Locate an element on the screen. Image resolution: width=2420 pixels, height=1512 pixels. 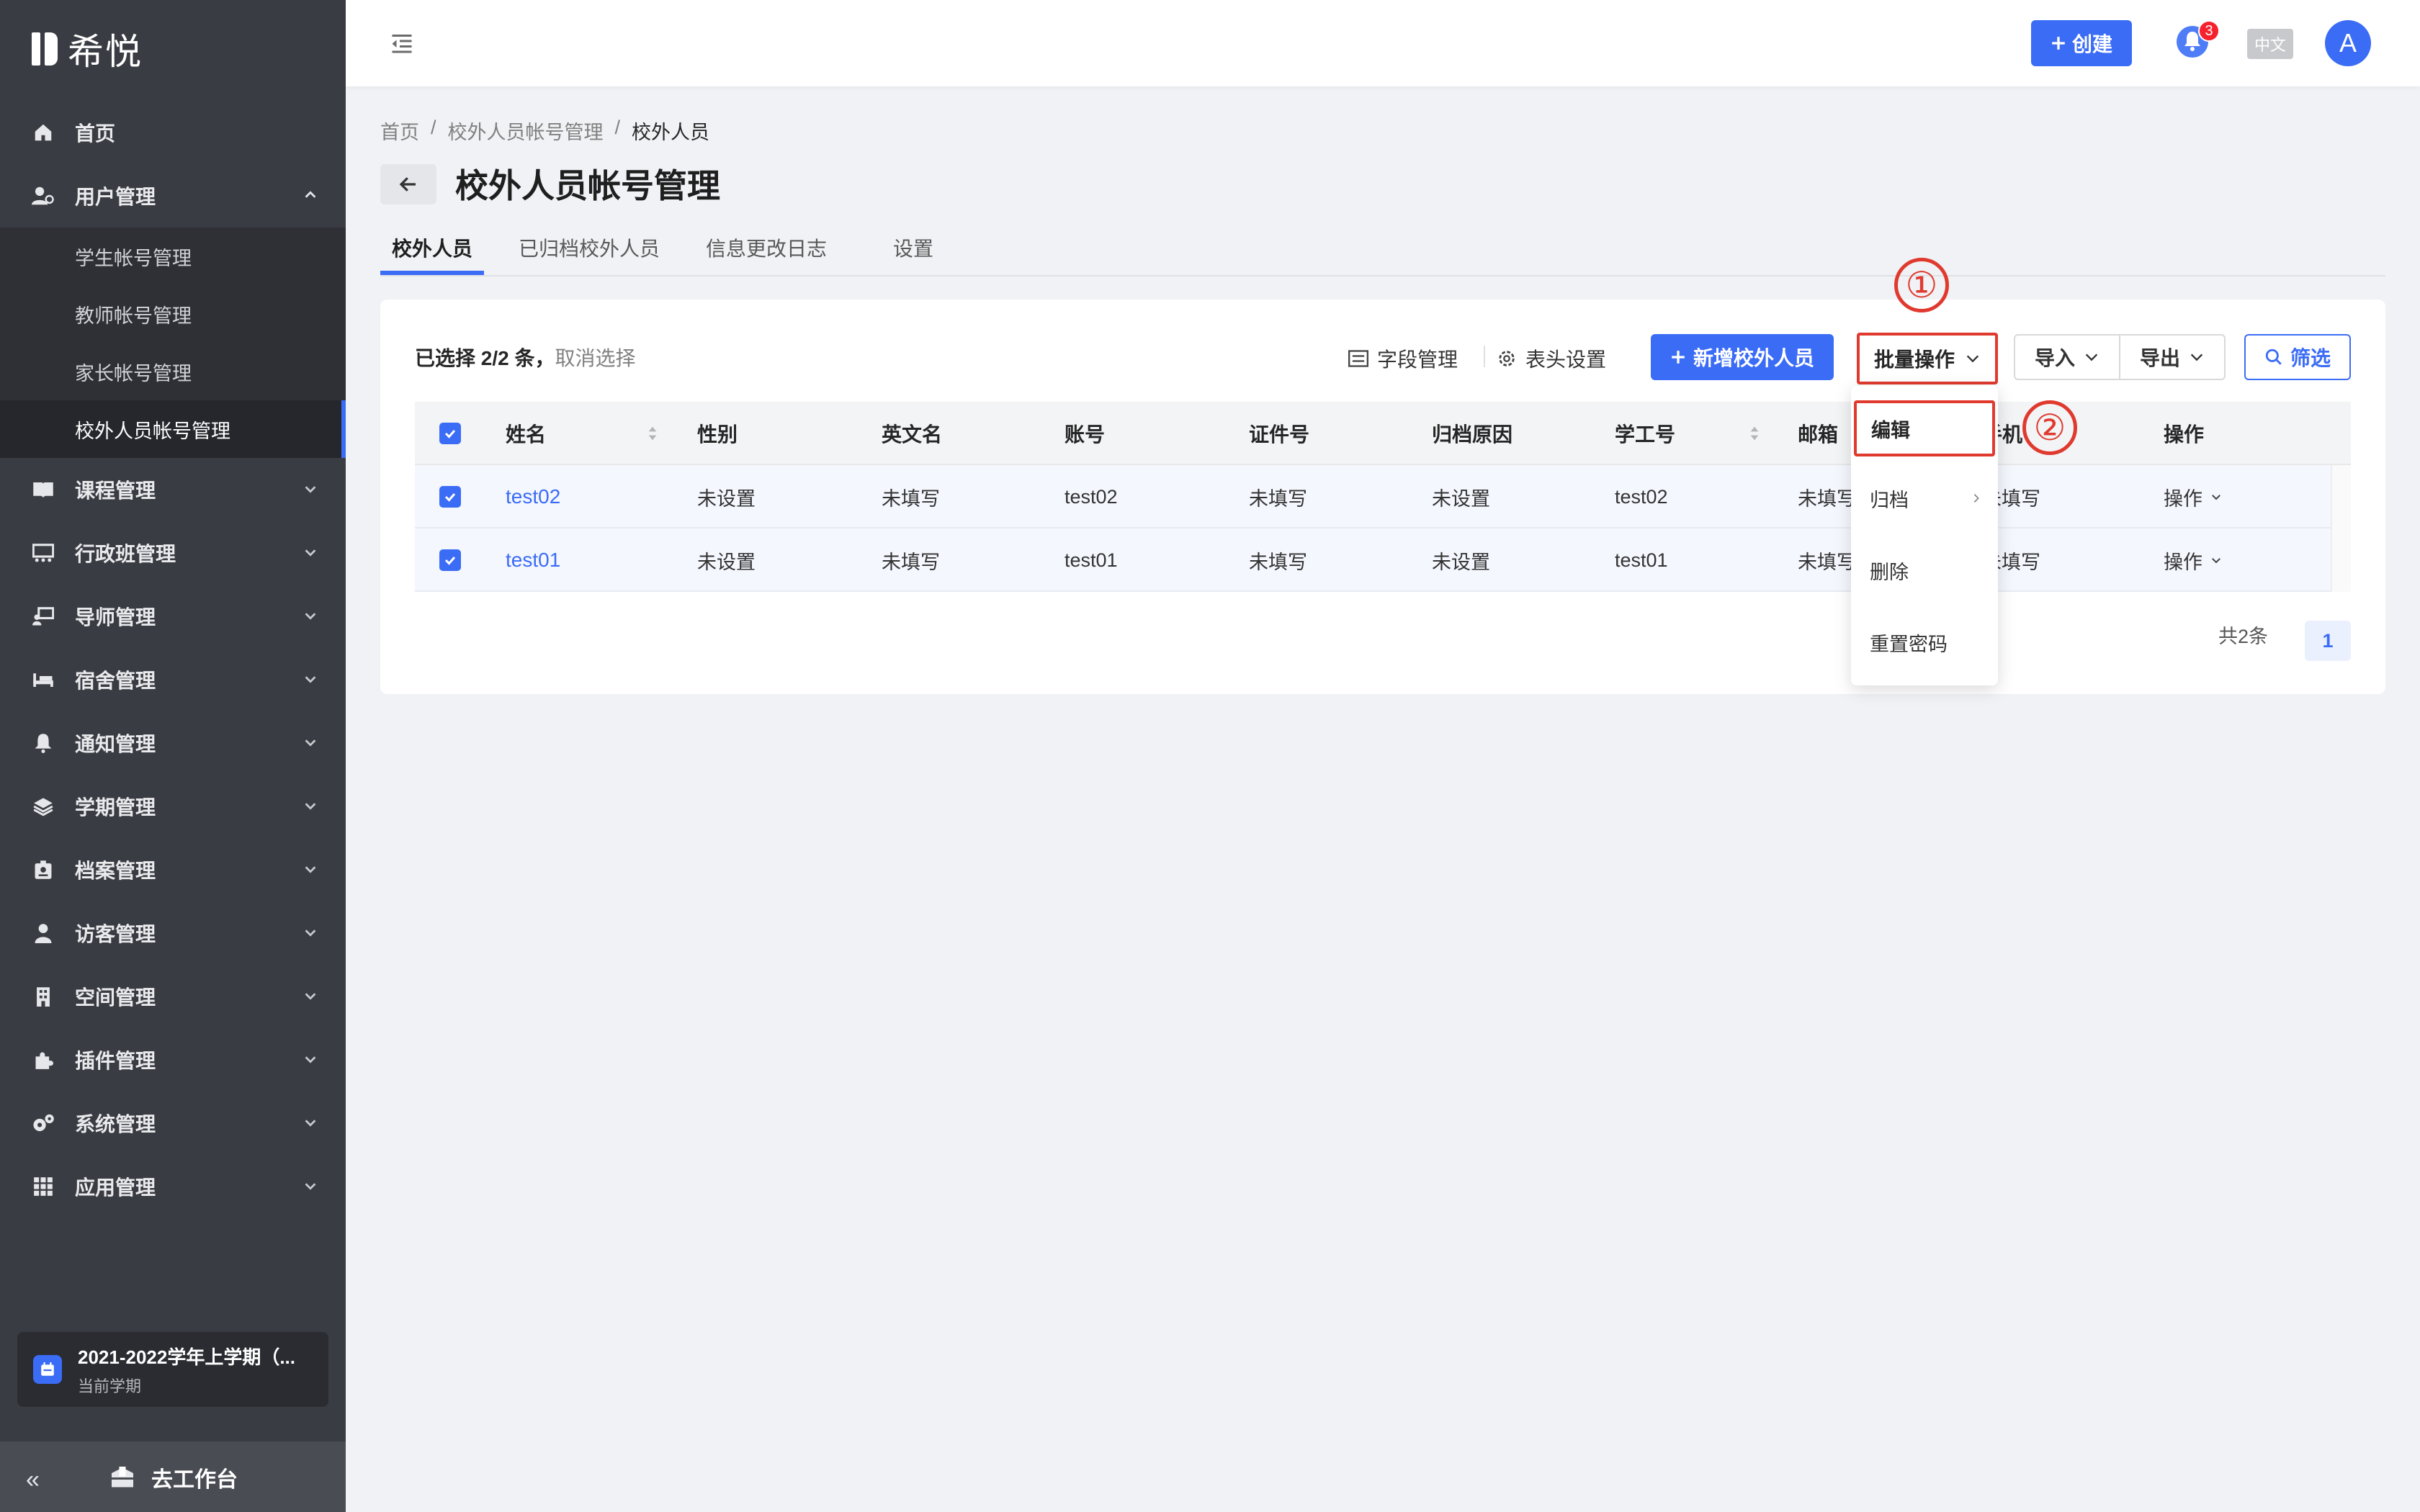
sidebar-item-notice: 通知管理 is located at coordinates (173, 743).